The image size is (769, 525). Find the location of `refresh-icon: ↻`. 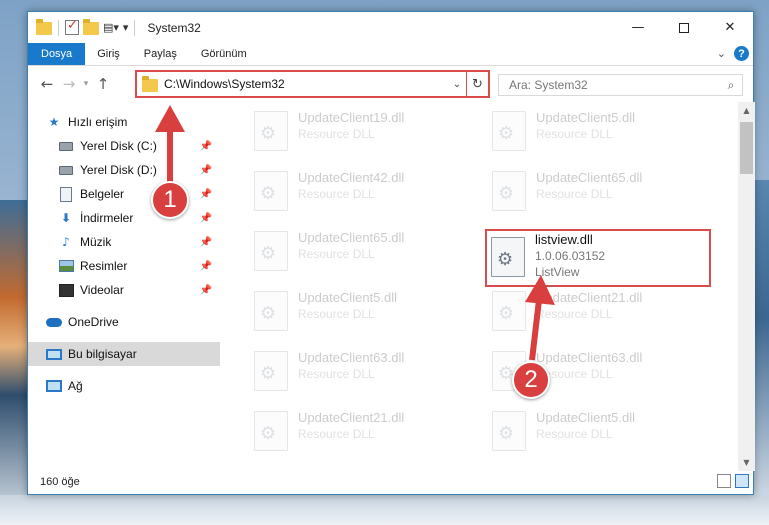

refresh-icon: ↻ is located at coordinates (477, 84).